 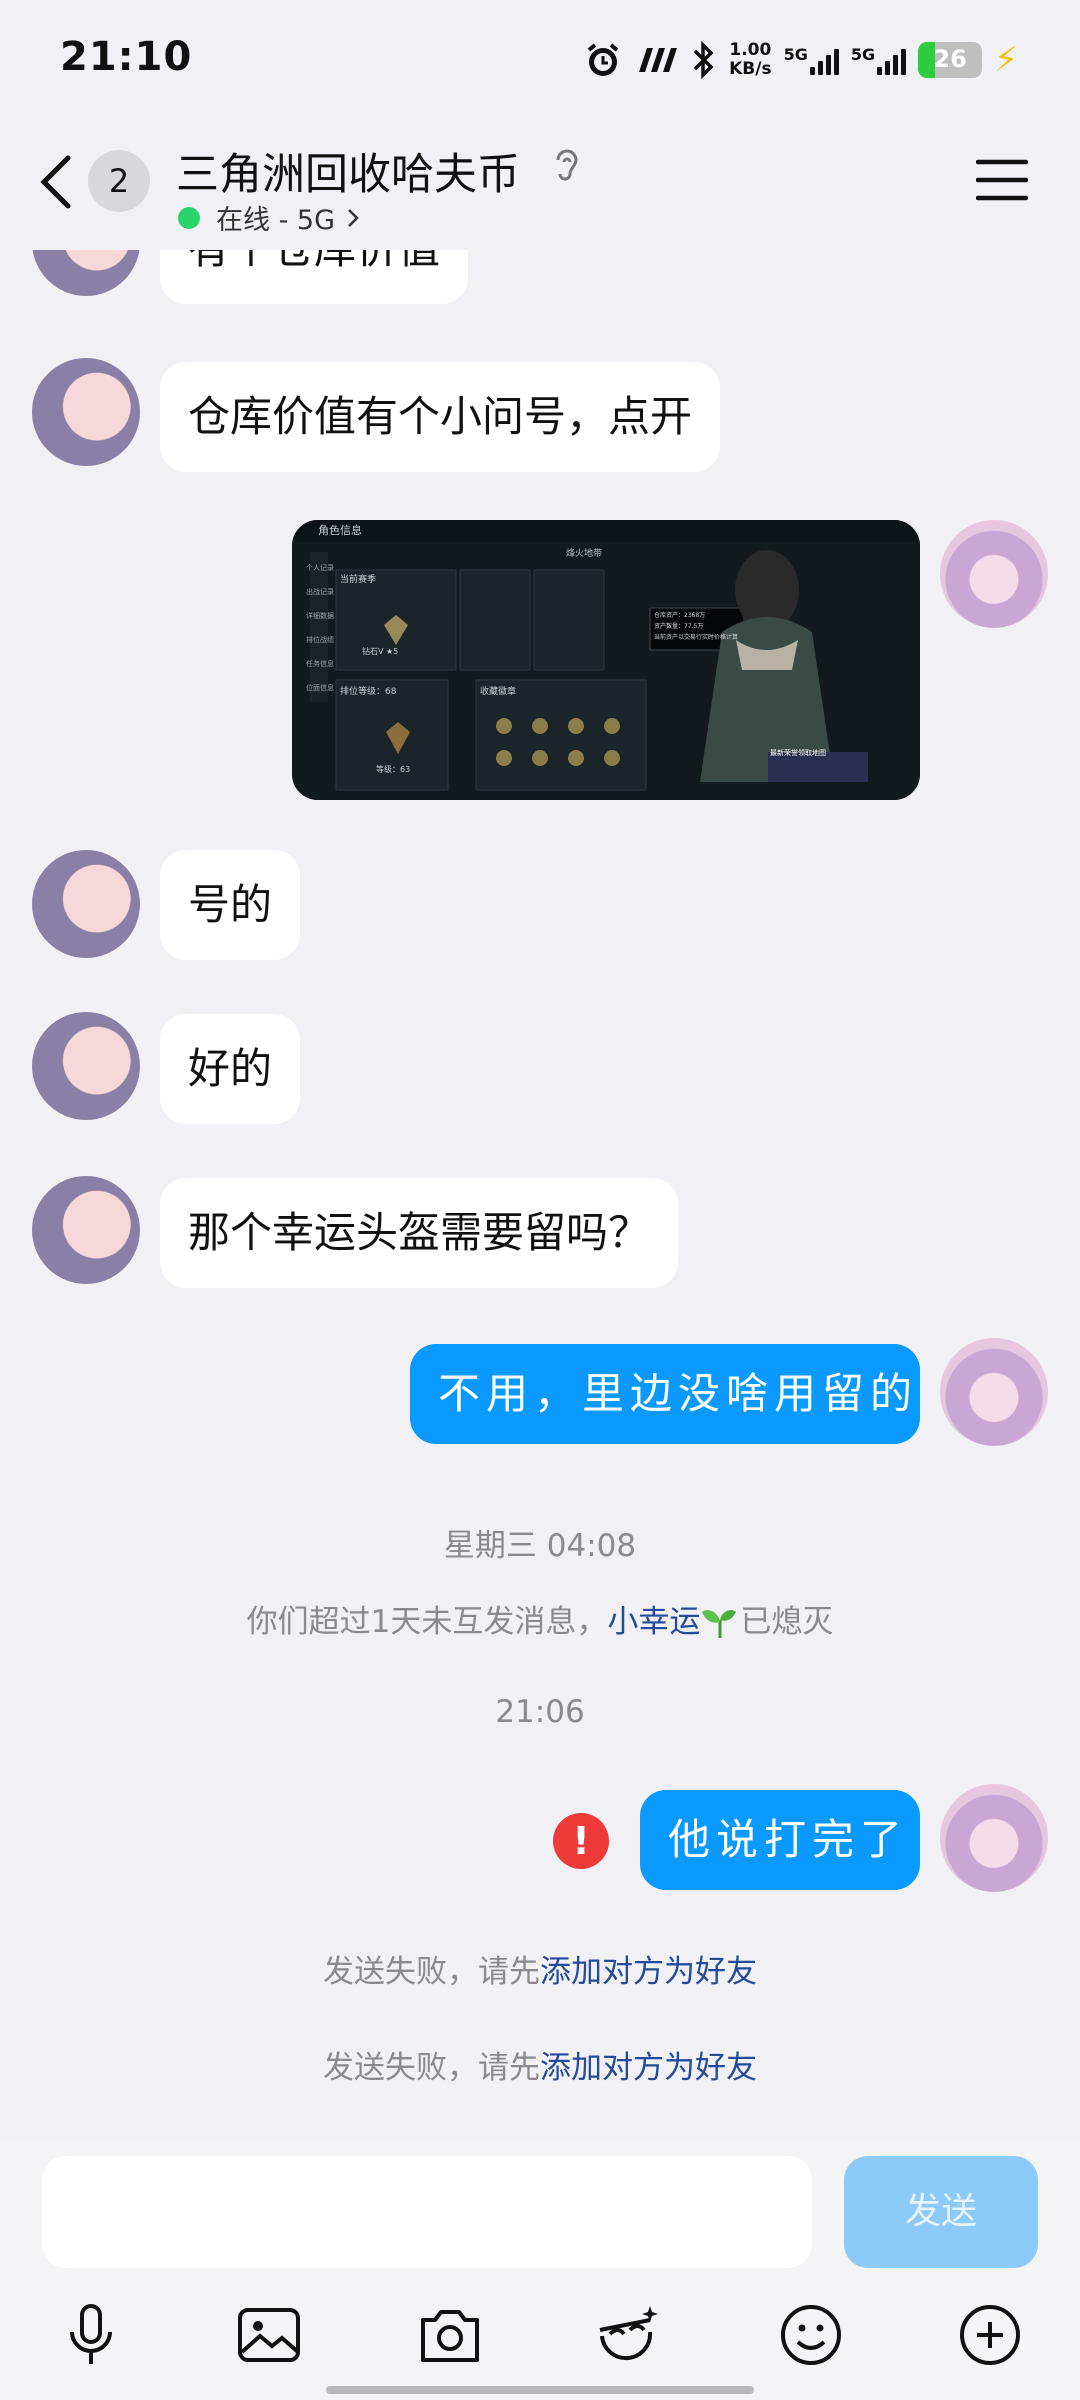 I want to click on signal-sim2: 5G, so click(x=878, y=60).